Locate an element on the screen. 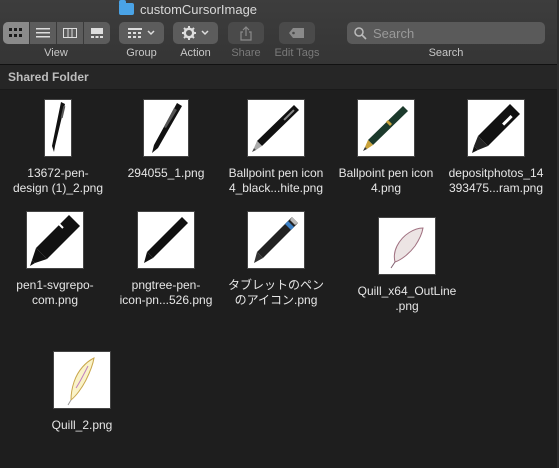 This screenshot has width=559, height=468. file-item: 294055_1.png is located at coordinates (166, 140).